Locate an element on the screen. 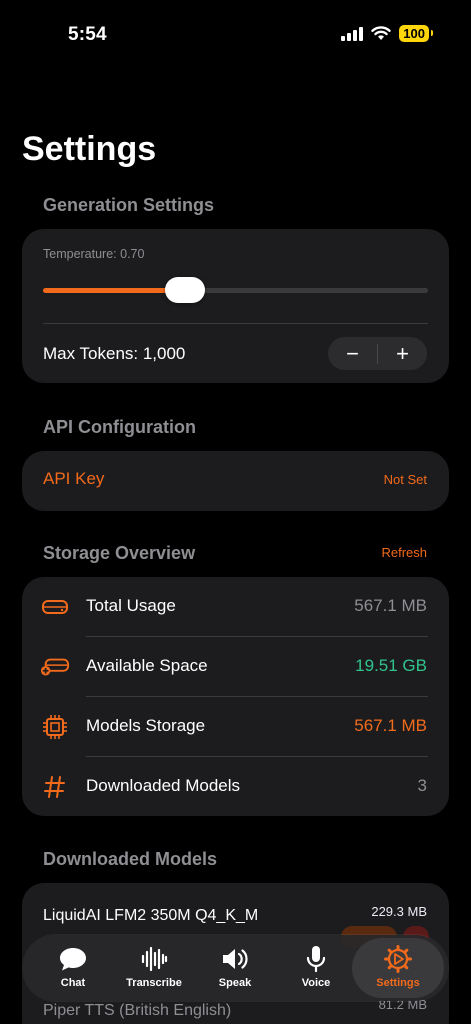 This screenshot has width=471, height=1024. tab-voice: Voice is located at coordinates (316, 968).